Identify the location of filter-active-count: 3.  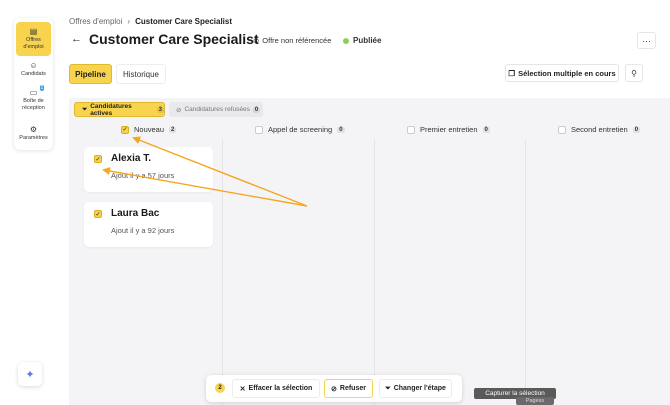
(160, 109).